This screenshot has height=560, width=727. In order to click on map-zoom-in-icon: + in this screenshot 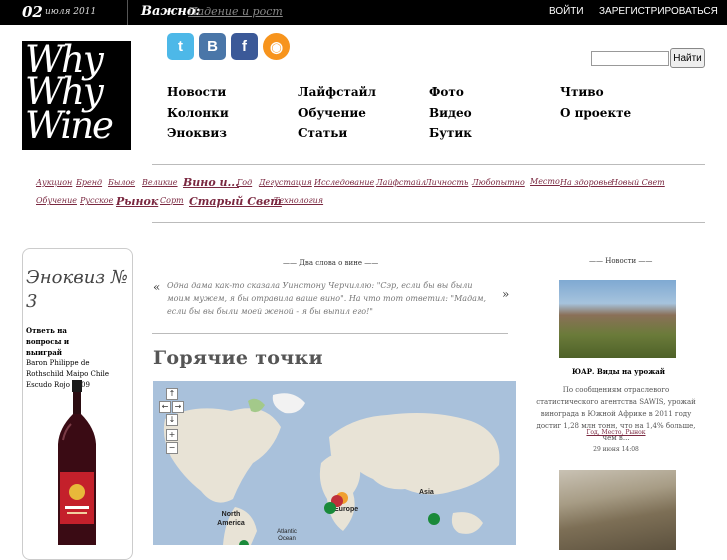, I will do `click(172, 435)`.